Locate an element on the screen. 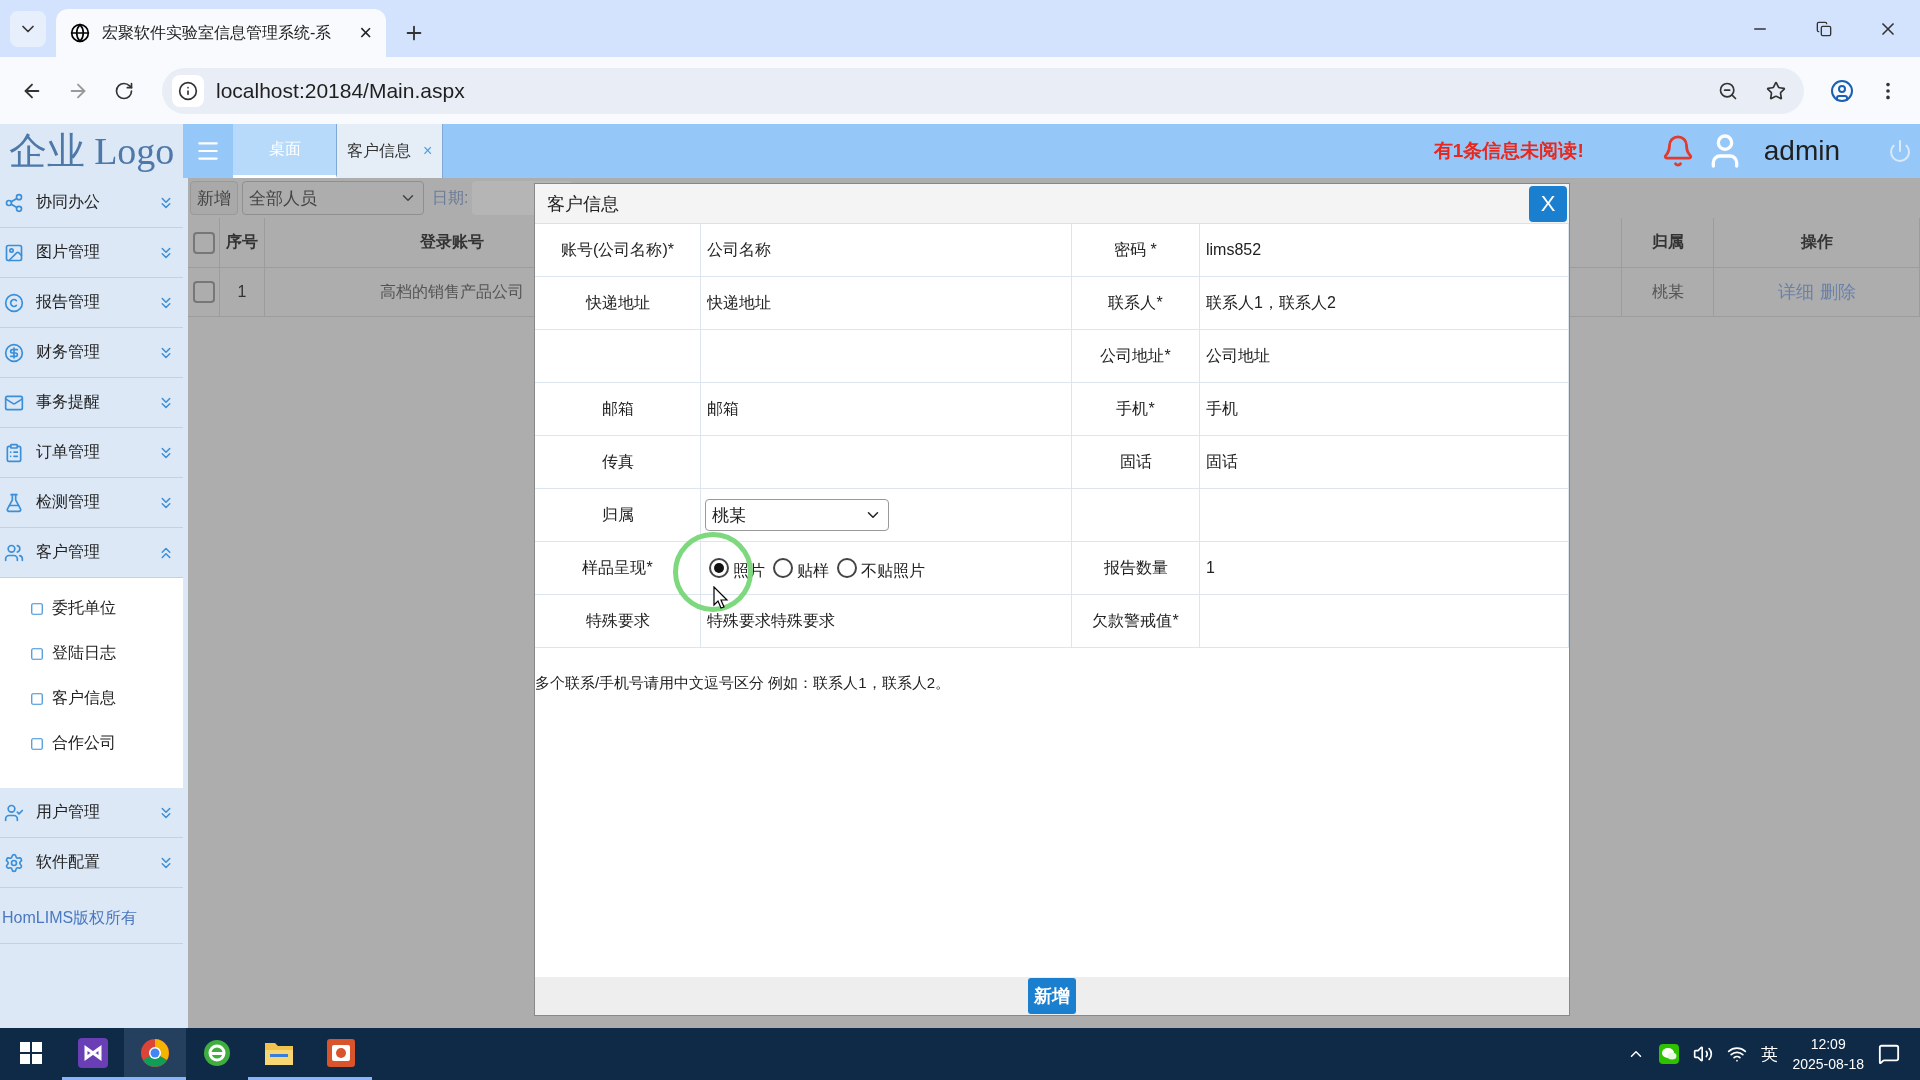 The width and height of the screenshot is (1920, 1080). input-field: 特殊要求特殊要求 is located at coordinates (888, 621).